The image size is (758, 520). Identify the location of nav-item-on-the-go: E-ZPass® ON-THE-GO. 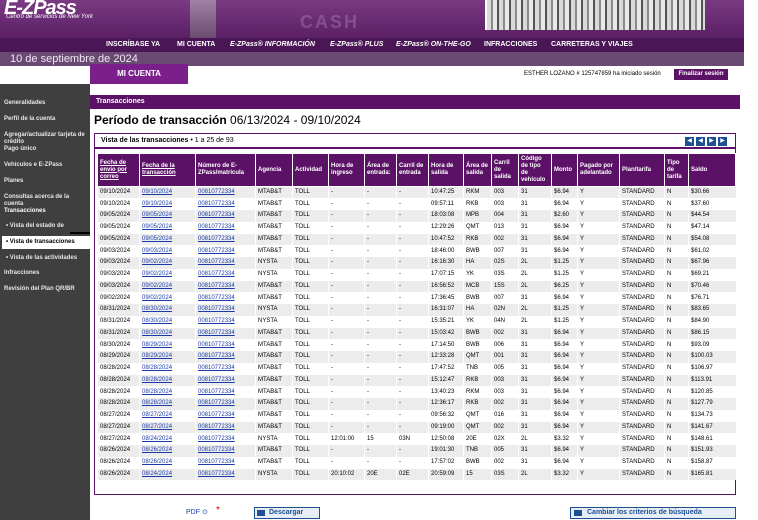
(433, 45).